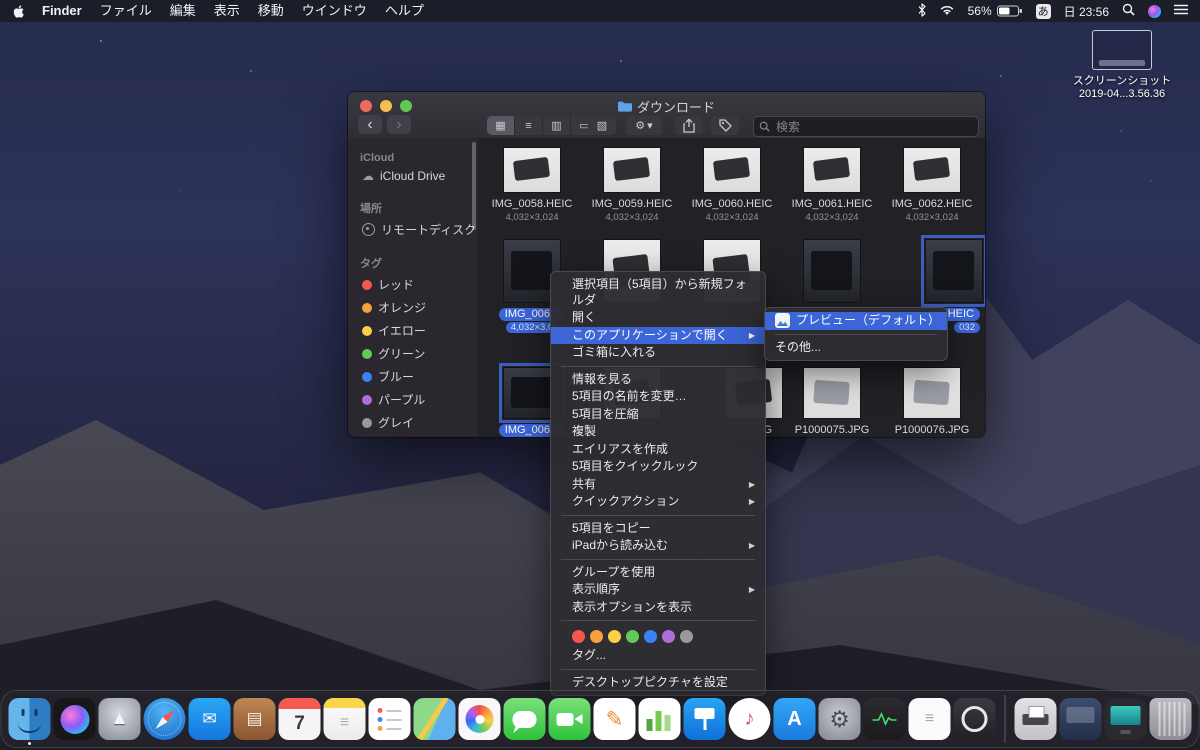  What do you see at coordinates (614, 719) in the screenshot?
I see `dock-pages-icon: ✎` at bounding box center [614, 719].